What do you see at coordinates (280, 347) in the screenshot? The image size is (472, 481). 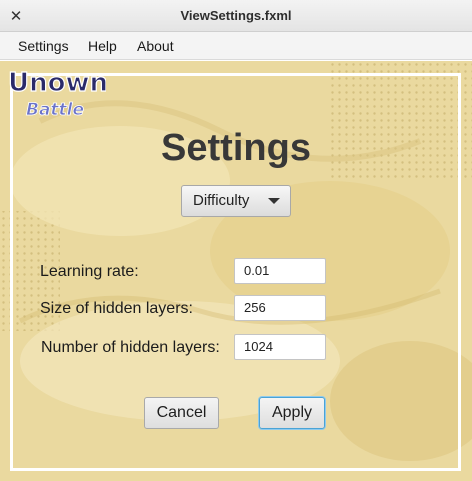 I see `hidden-layer-count-field: 1024` at bounding box center [280, 347].